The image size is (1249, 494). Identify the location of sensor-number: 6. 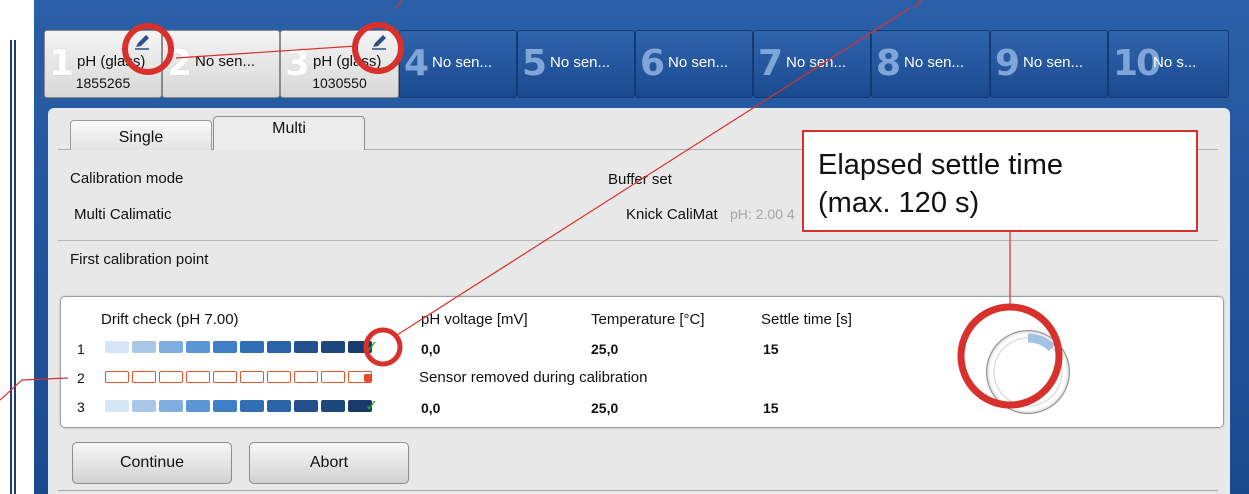
(652, 63).